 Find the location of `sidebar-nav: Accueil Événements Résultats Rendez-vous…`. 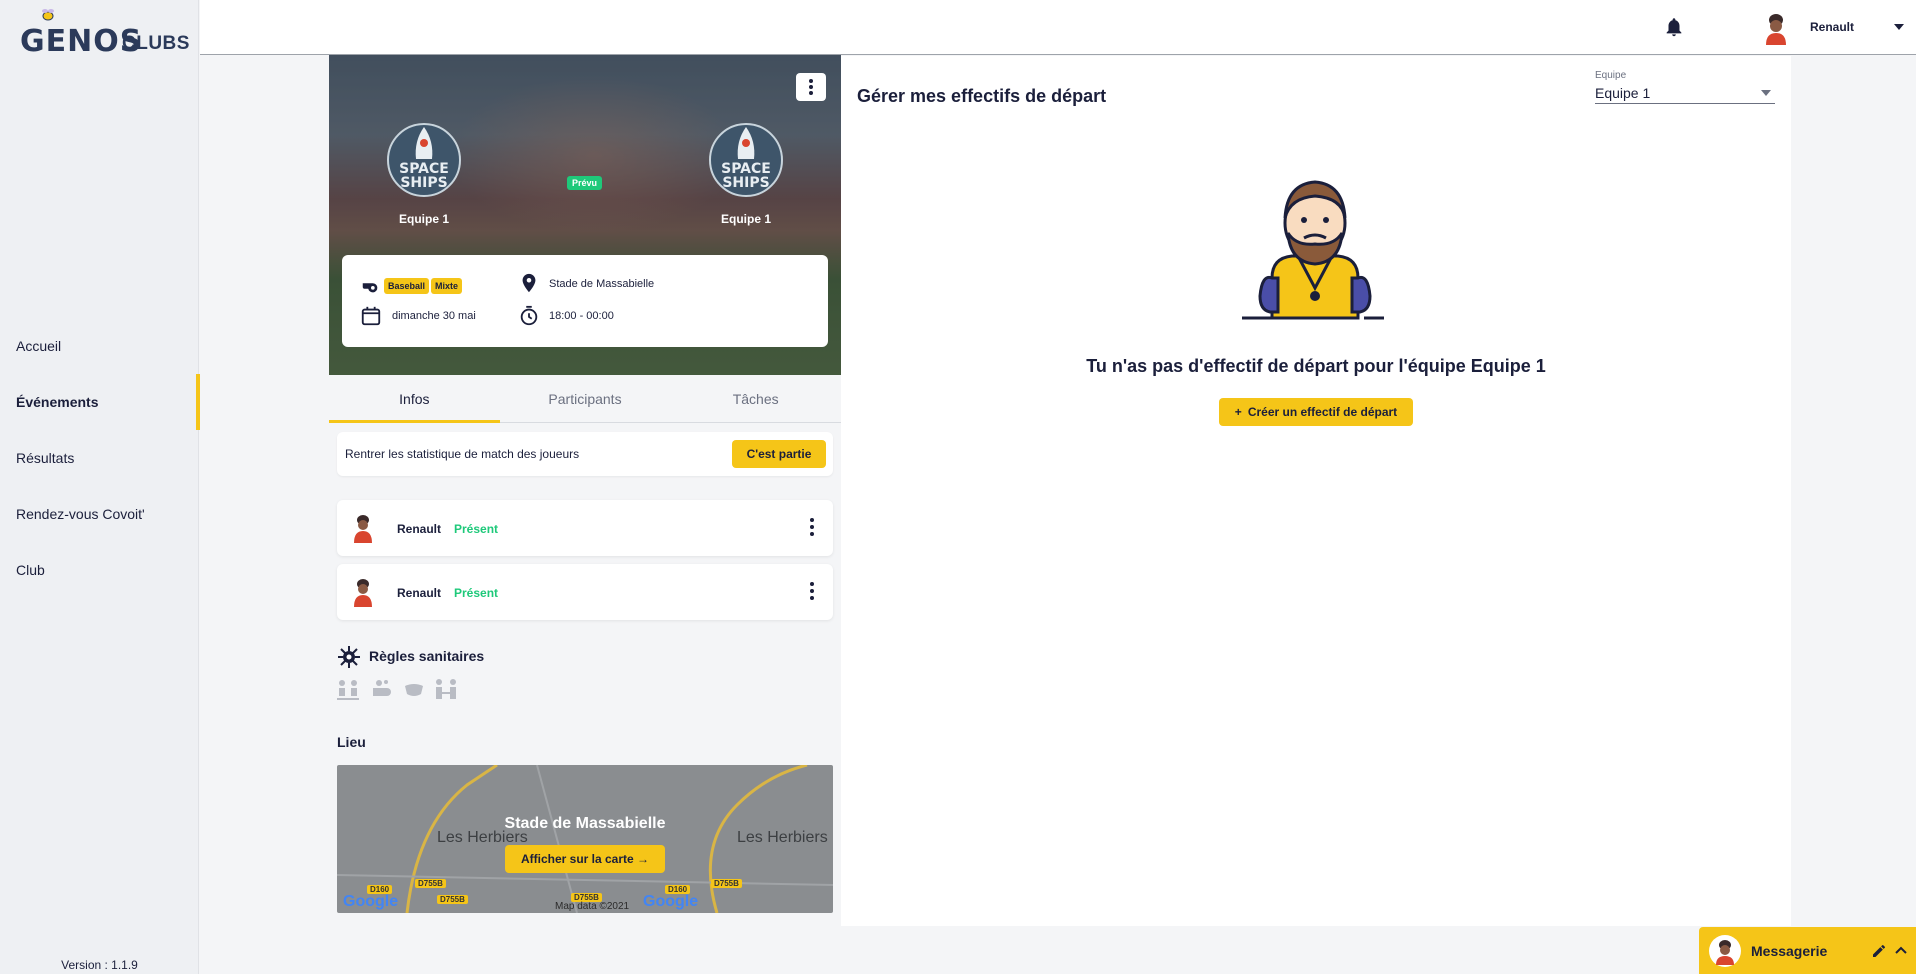

sidebar-nav: Accueil Événements Résultats Rendez-vous… is located at coordinates (100, 458).